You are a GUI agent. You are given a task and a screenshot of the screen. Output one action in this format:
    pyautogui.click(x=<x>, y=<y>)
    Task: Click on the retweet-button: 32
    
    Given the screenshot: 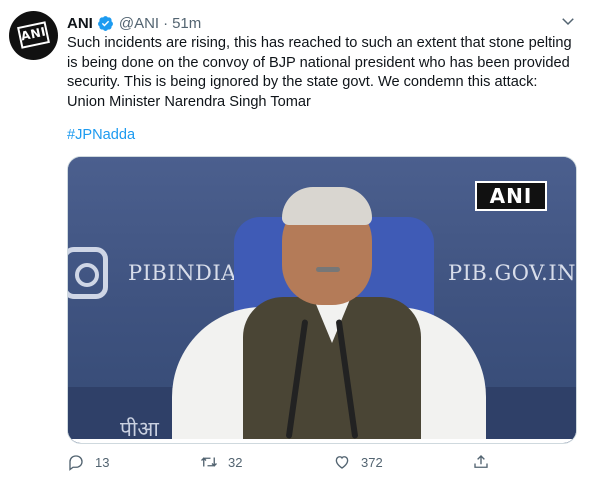 What is the action you would take?
    pyautogui.click(x=221, y=462)
    